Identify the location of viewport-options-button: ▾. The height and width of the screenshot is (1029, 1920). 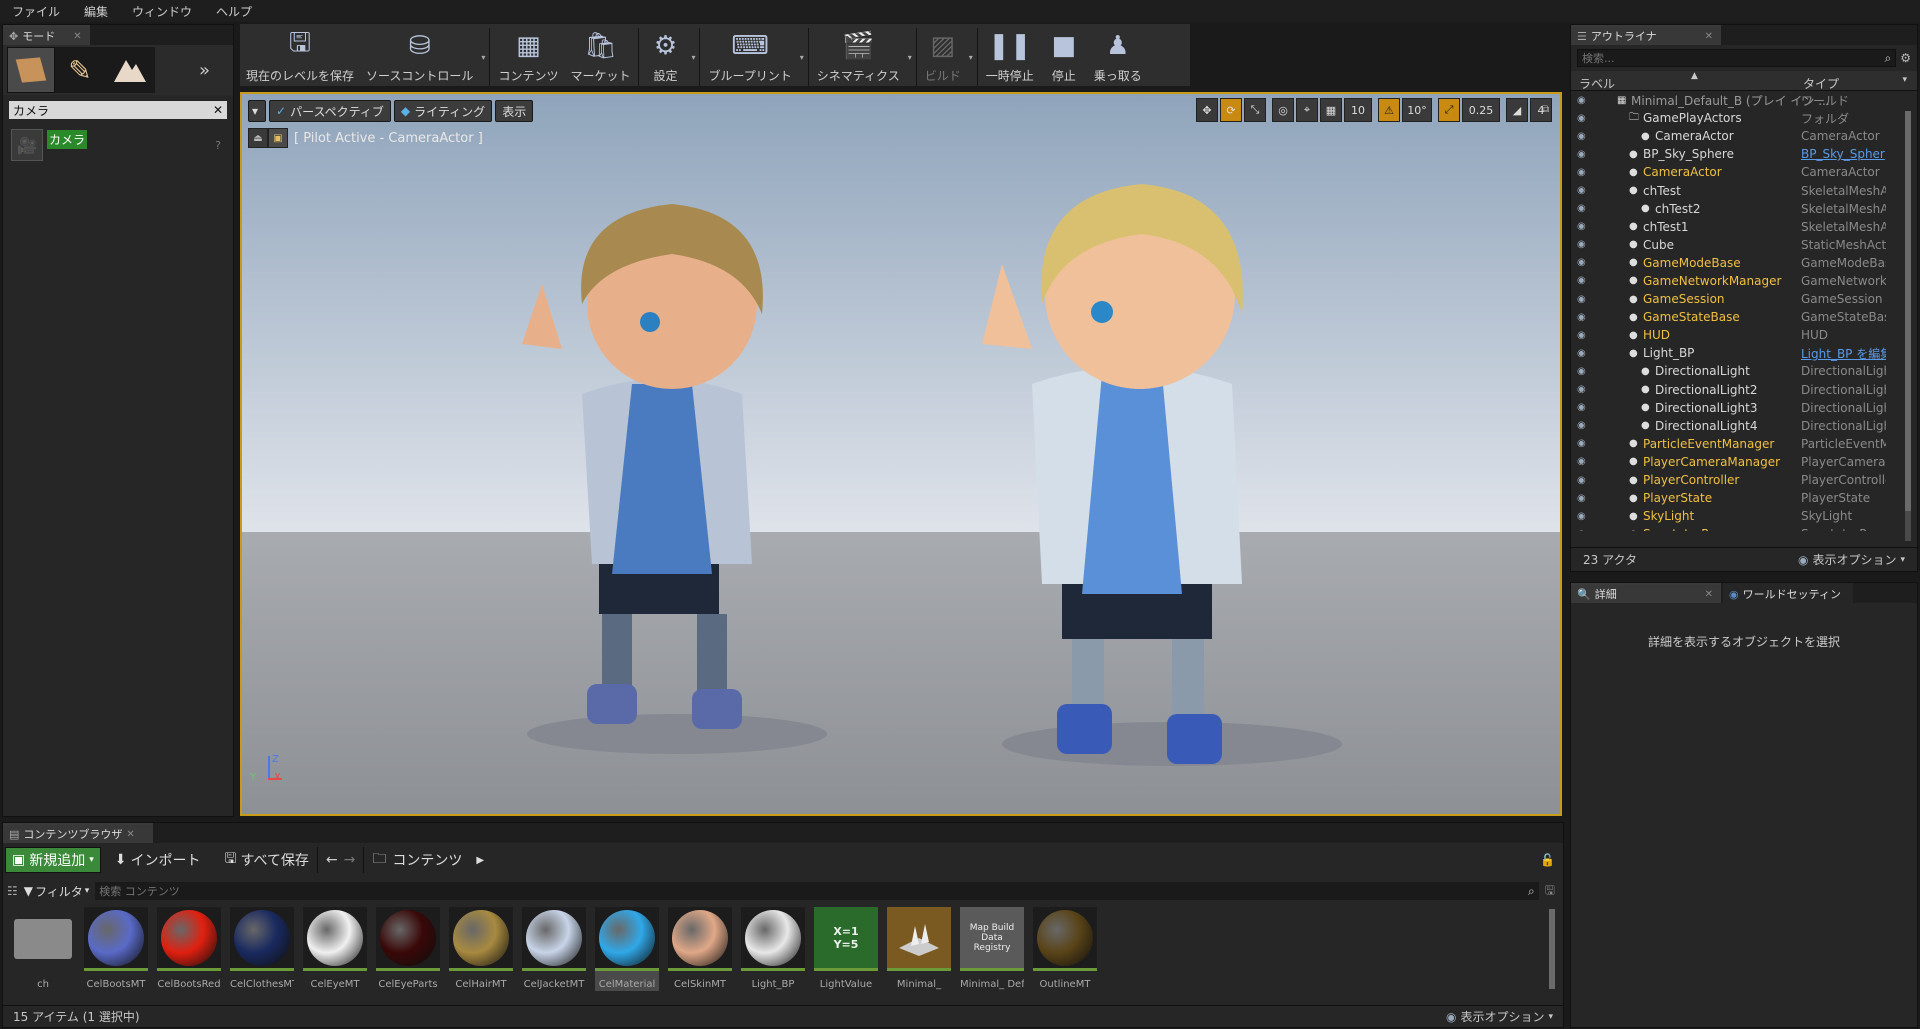
(257, 111).